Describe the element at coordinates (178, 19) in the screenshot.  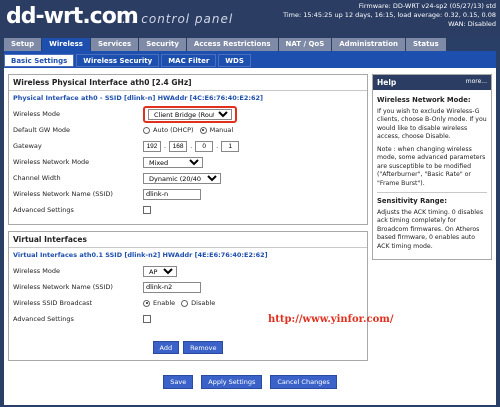
I see `logo-subtitle: ... control panel` at that location.